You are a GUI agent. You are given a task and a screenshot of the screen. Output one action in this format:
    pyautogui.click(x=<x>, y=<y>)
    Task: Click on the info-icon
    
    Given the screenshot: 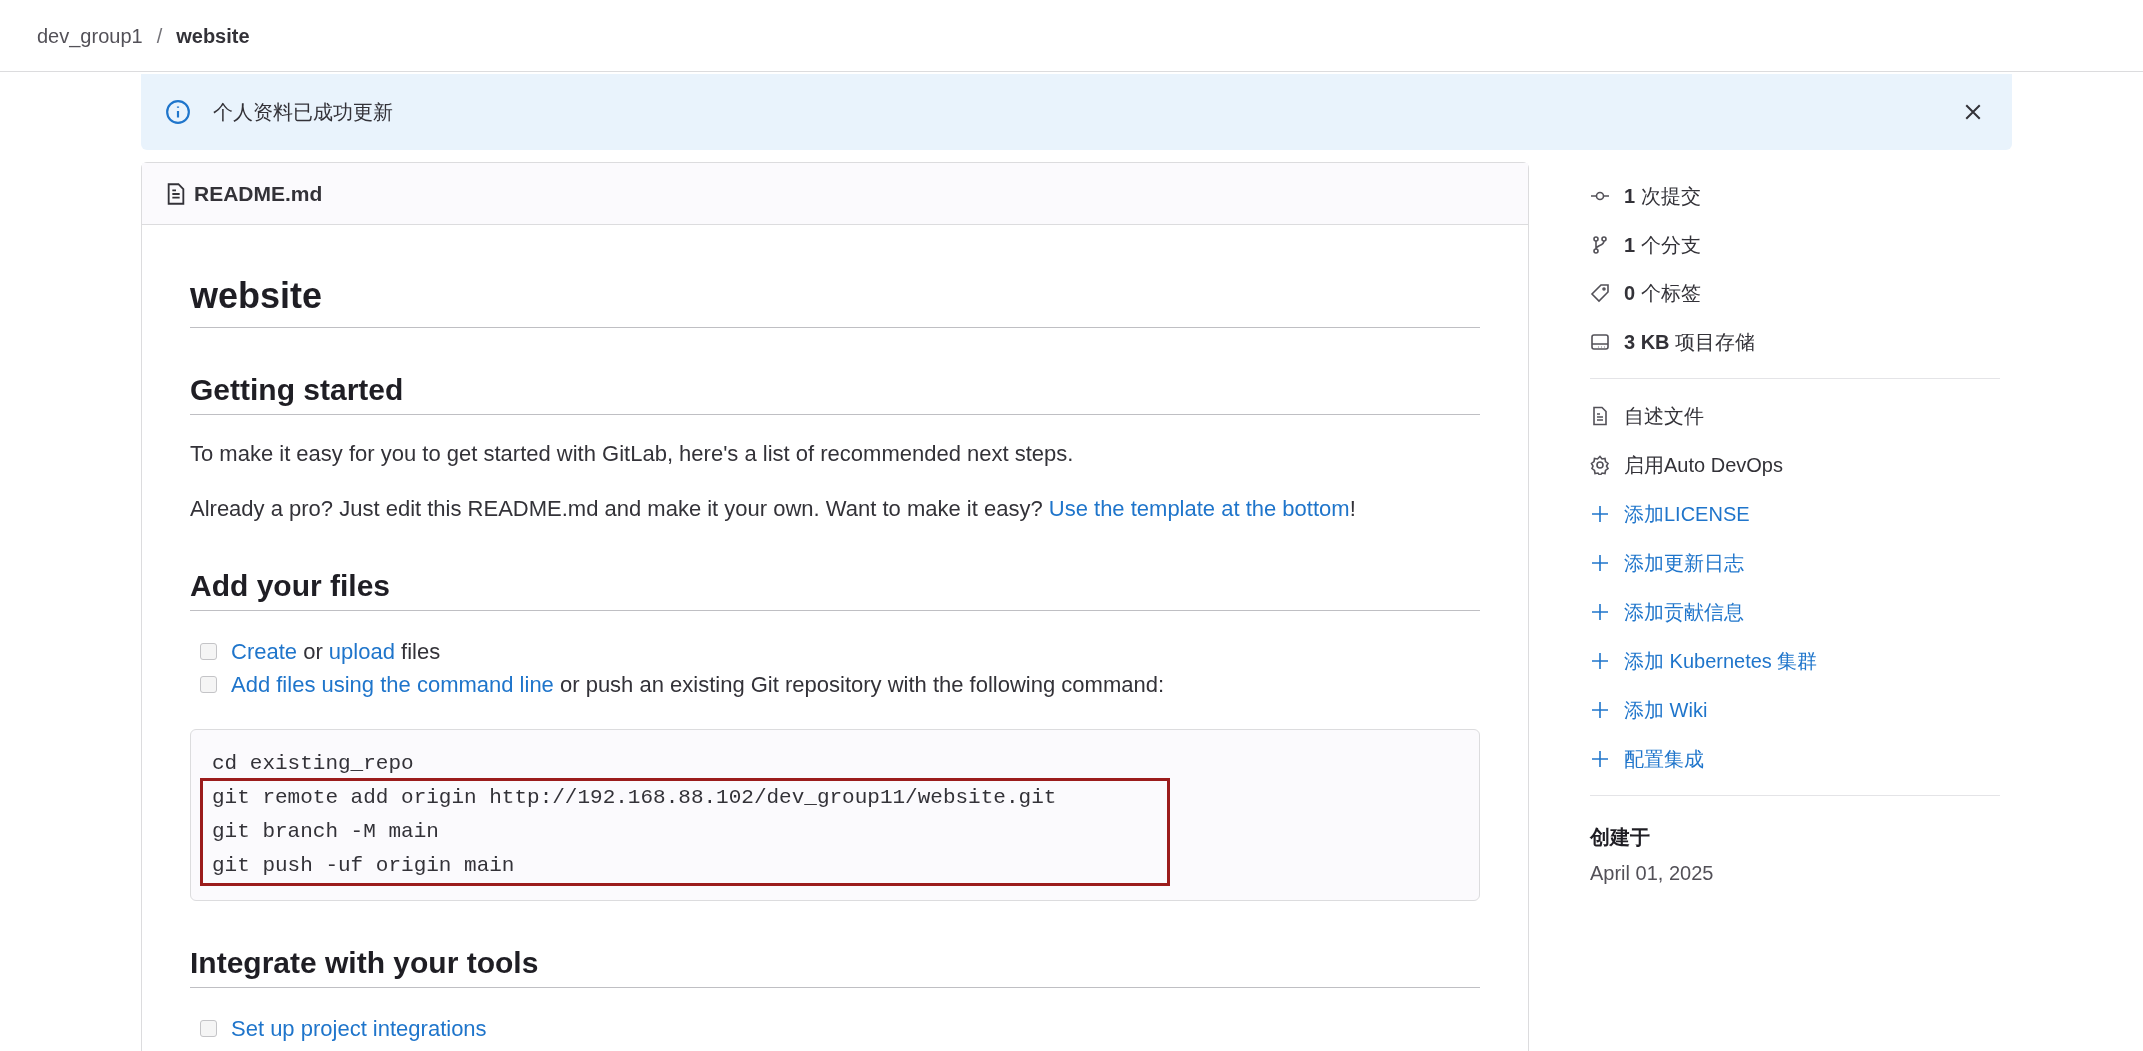 What is the action you would take?
    pyautogui.click(x=178, y=112)
    